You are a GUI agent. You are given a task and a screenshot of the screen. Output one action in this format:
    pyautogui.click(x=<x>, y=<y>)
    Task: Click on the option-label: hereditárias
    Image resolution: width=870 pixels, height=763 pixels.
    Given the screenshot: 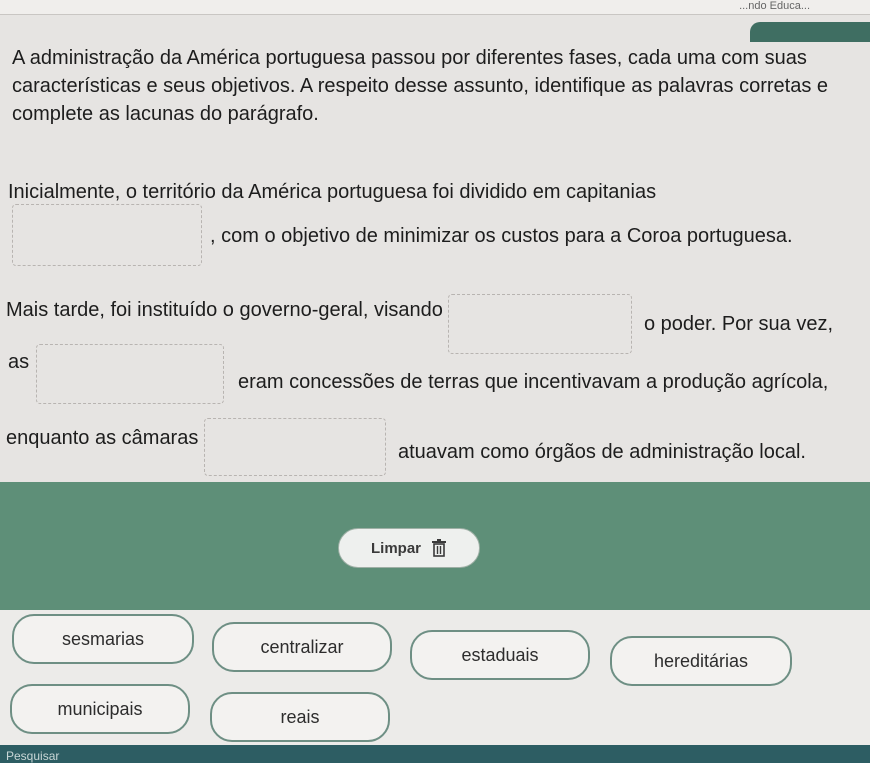 What is the action you would take?
    pyautogui.click(x=701, y=660)
    